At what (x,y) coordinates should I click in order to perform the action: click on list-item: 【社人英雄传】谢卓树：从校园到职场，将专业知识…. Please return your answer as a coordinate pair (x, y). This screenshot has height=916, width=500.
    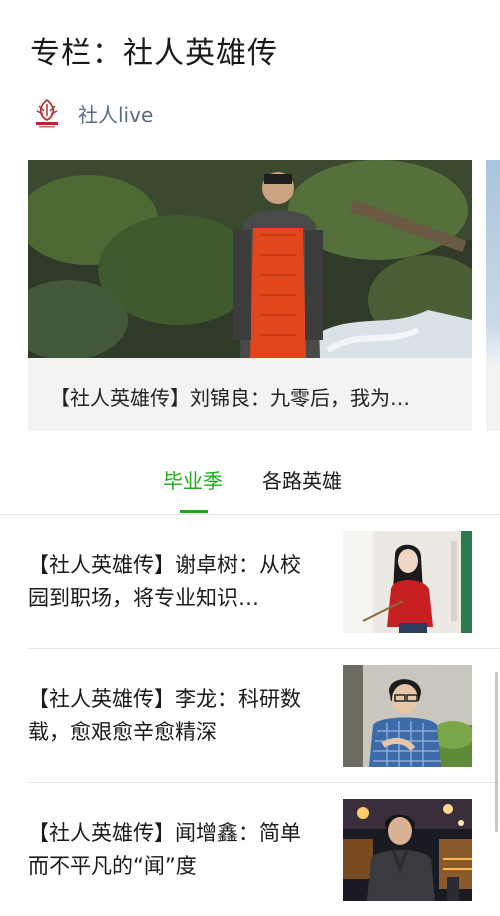
    Looking at the image, I should click on (264, 582).